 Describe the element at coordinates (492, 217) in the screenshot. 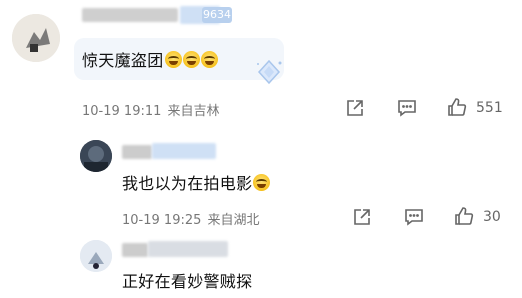

I see `like-count: 30` at that location.